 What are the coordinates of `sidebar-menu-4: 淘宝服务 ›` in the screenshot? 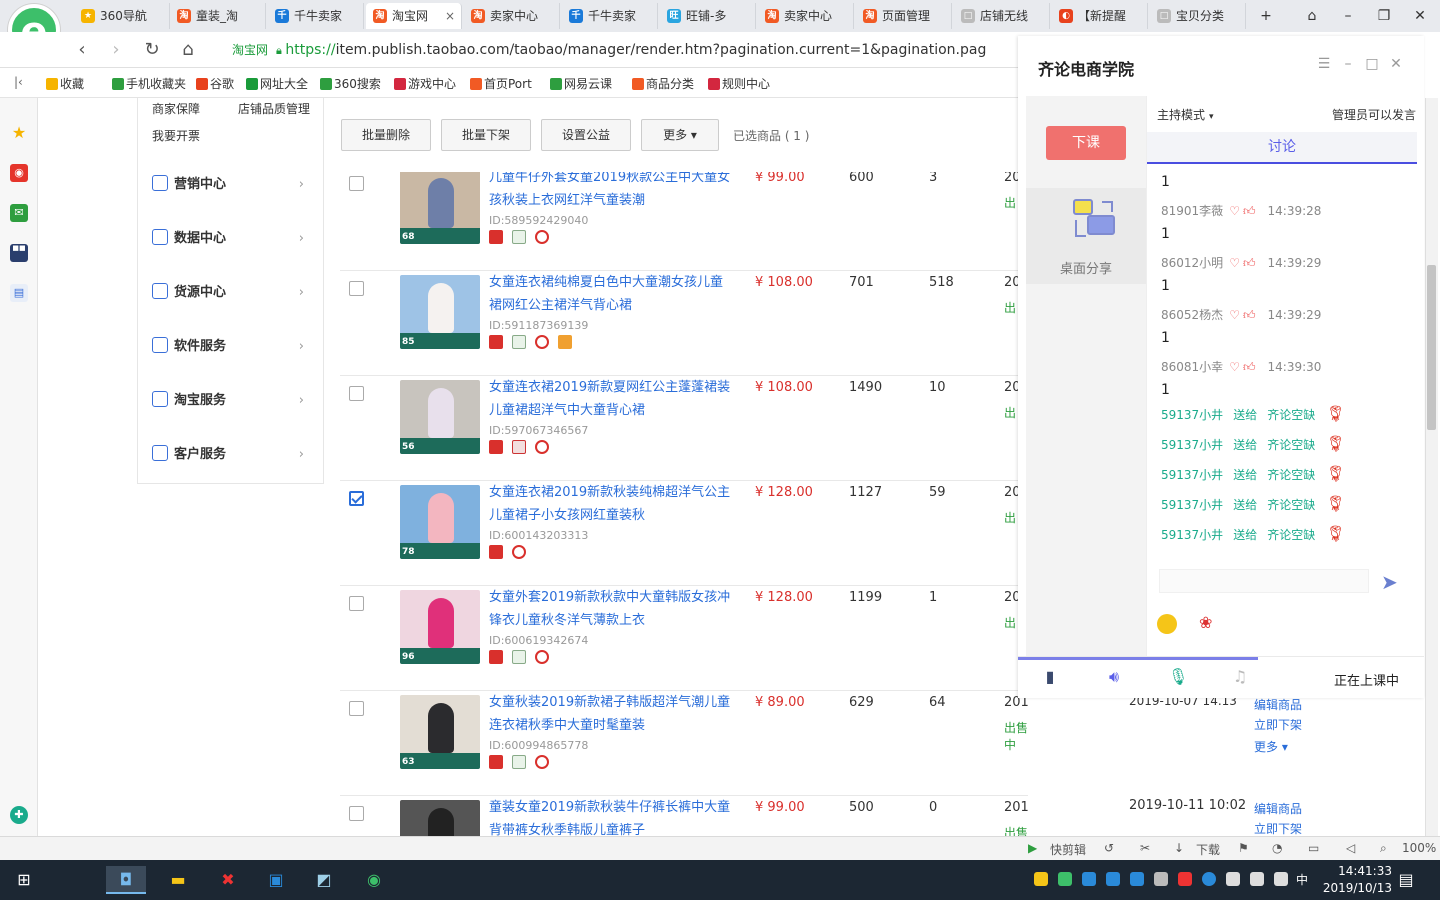 It's located at (232, 401).